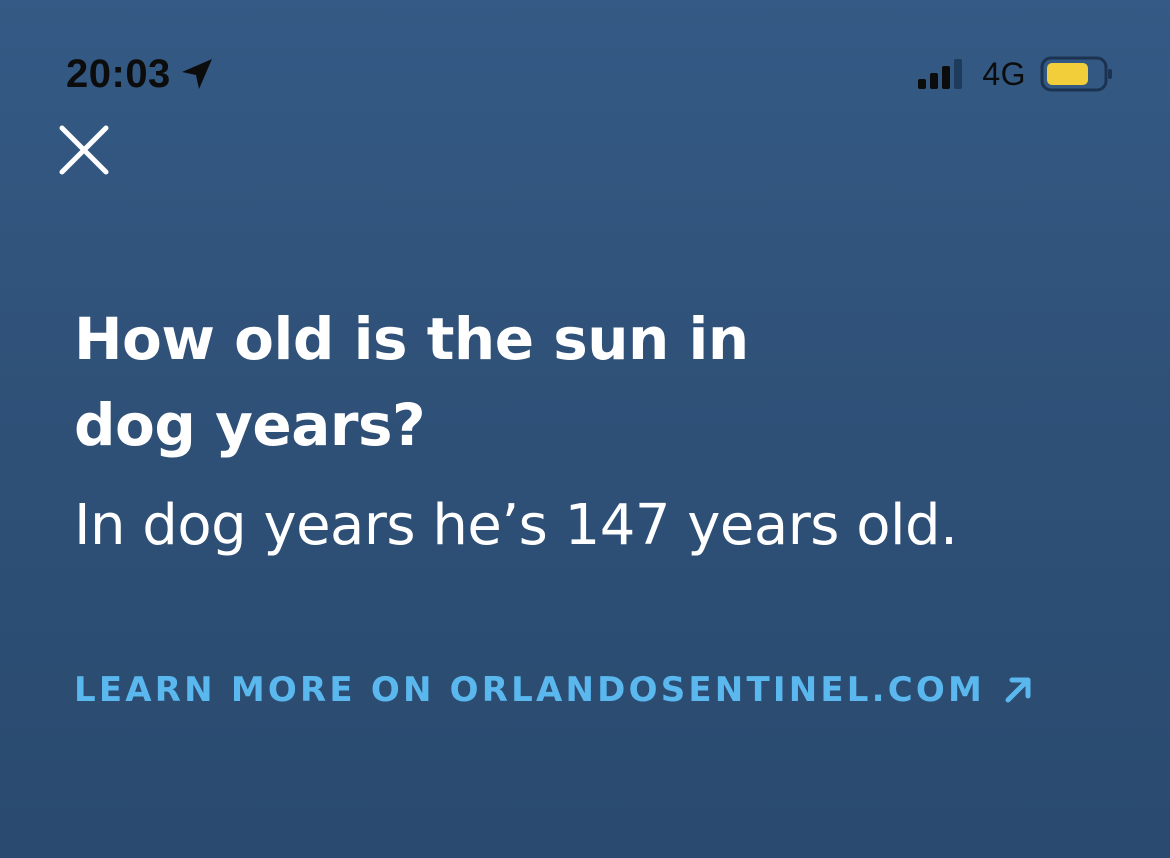 The image size is (1170, 858). I want to click on question-heading: How old is the sun in dog years?, so click(411, 382).